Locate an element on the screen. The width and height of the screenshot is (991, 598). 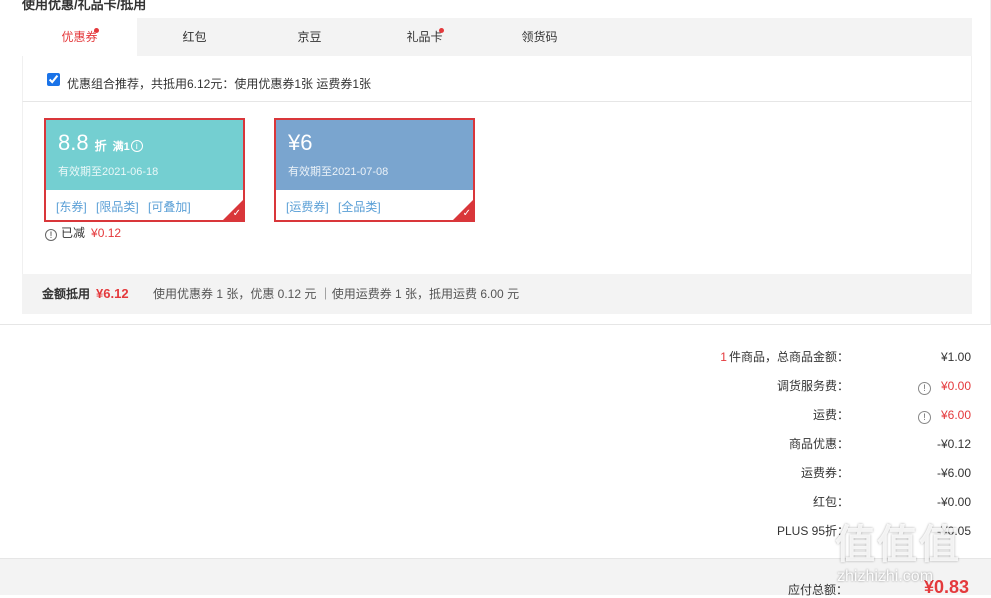
total-value: -¥0.05 is located at coordinates (953, 531).